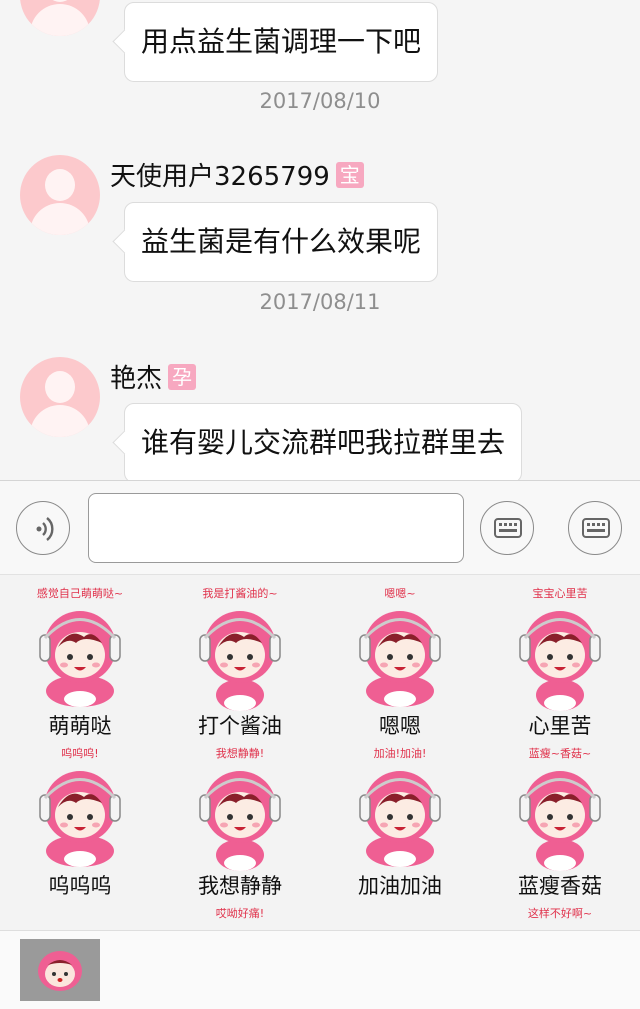 The image size is (640, 1009). I want to click on sticker-item: 这样不好啊~, so click(560, 912).